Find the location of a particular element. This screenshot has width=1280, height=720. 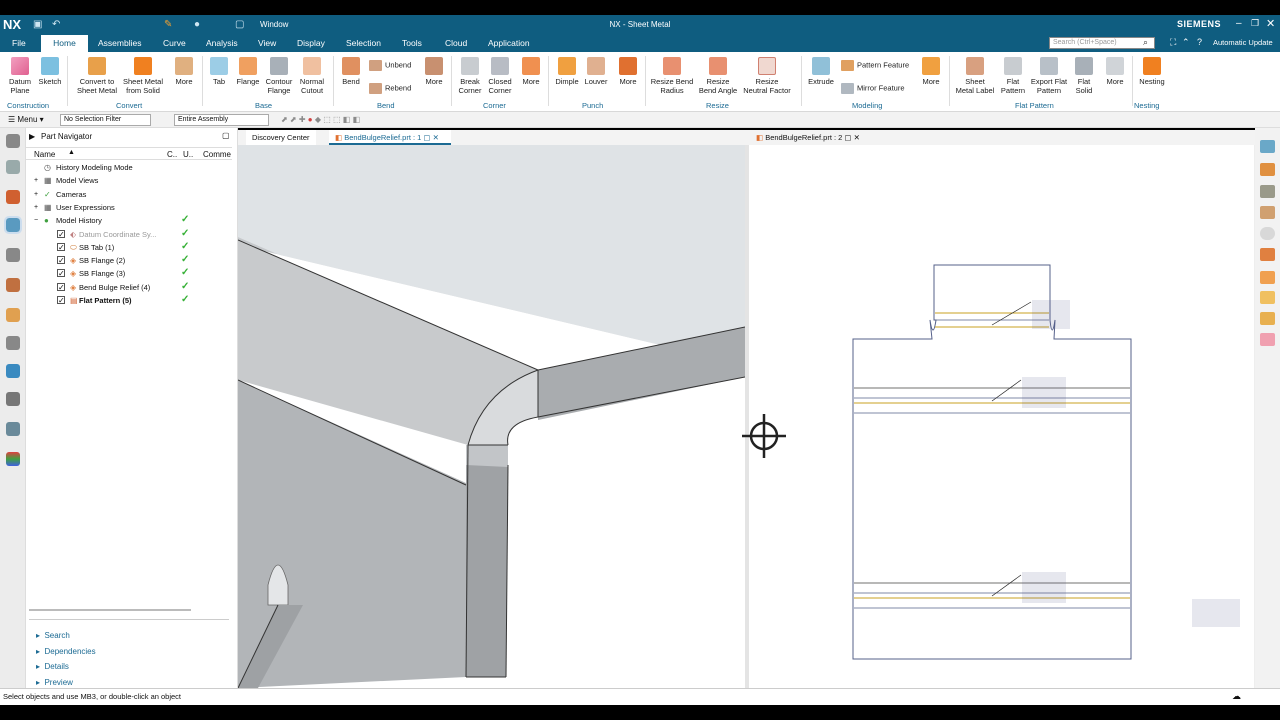

tab-assemblies: Assemblies is located at coordinates (119, 43).